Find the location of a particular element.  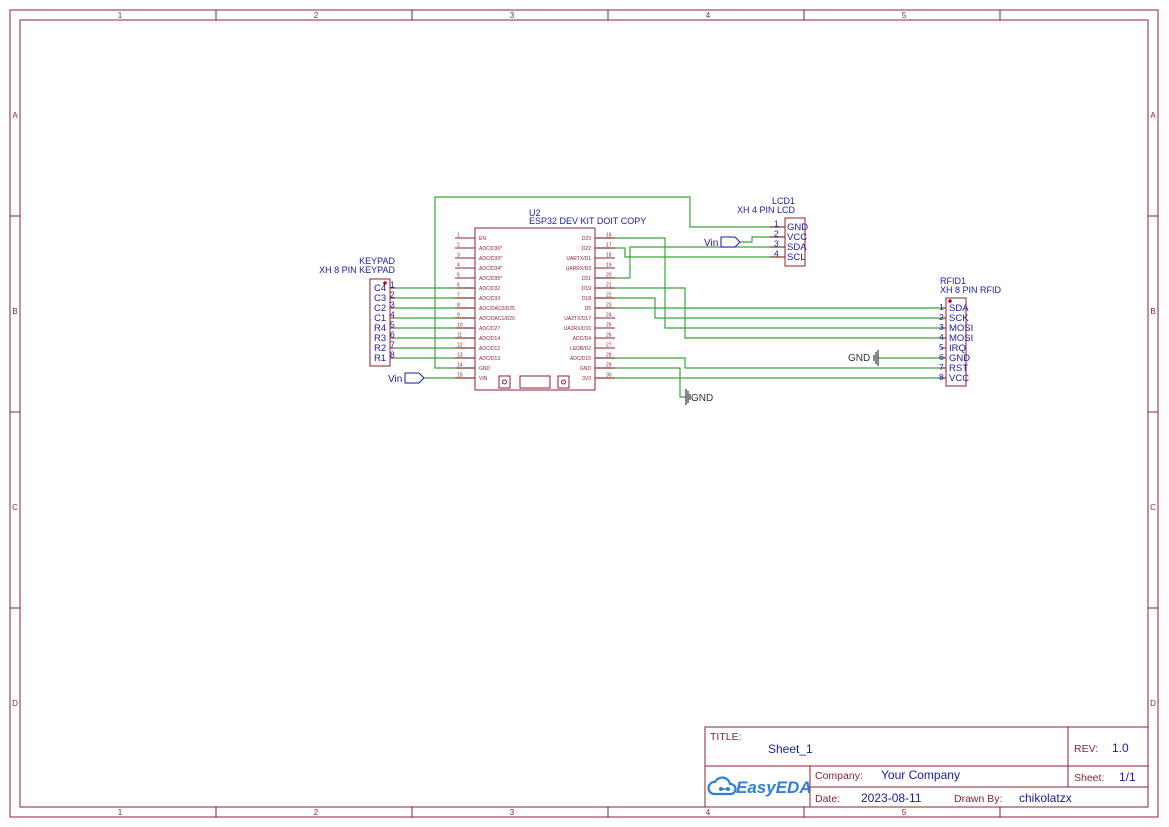

esp32-pin-number: 2 is located at coordinates (458, 246).